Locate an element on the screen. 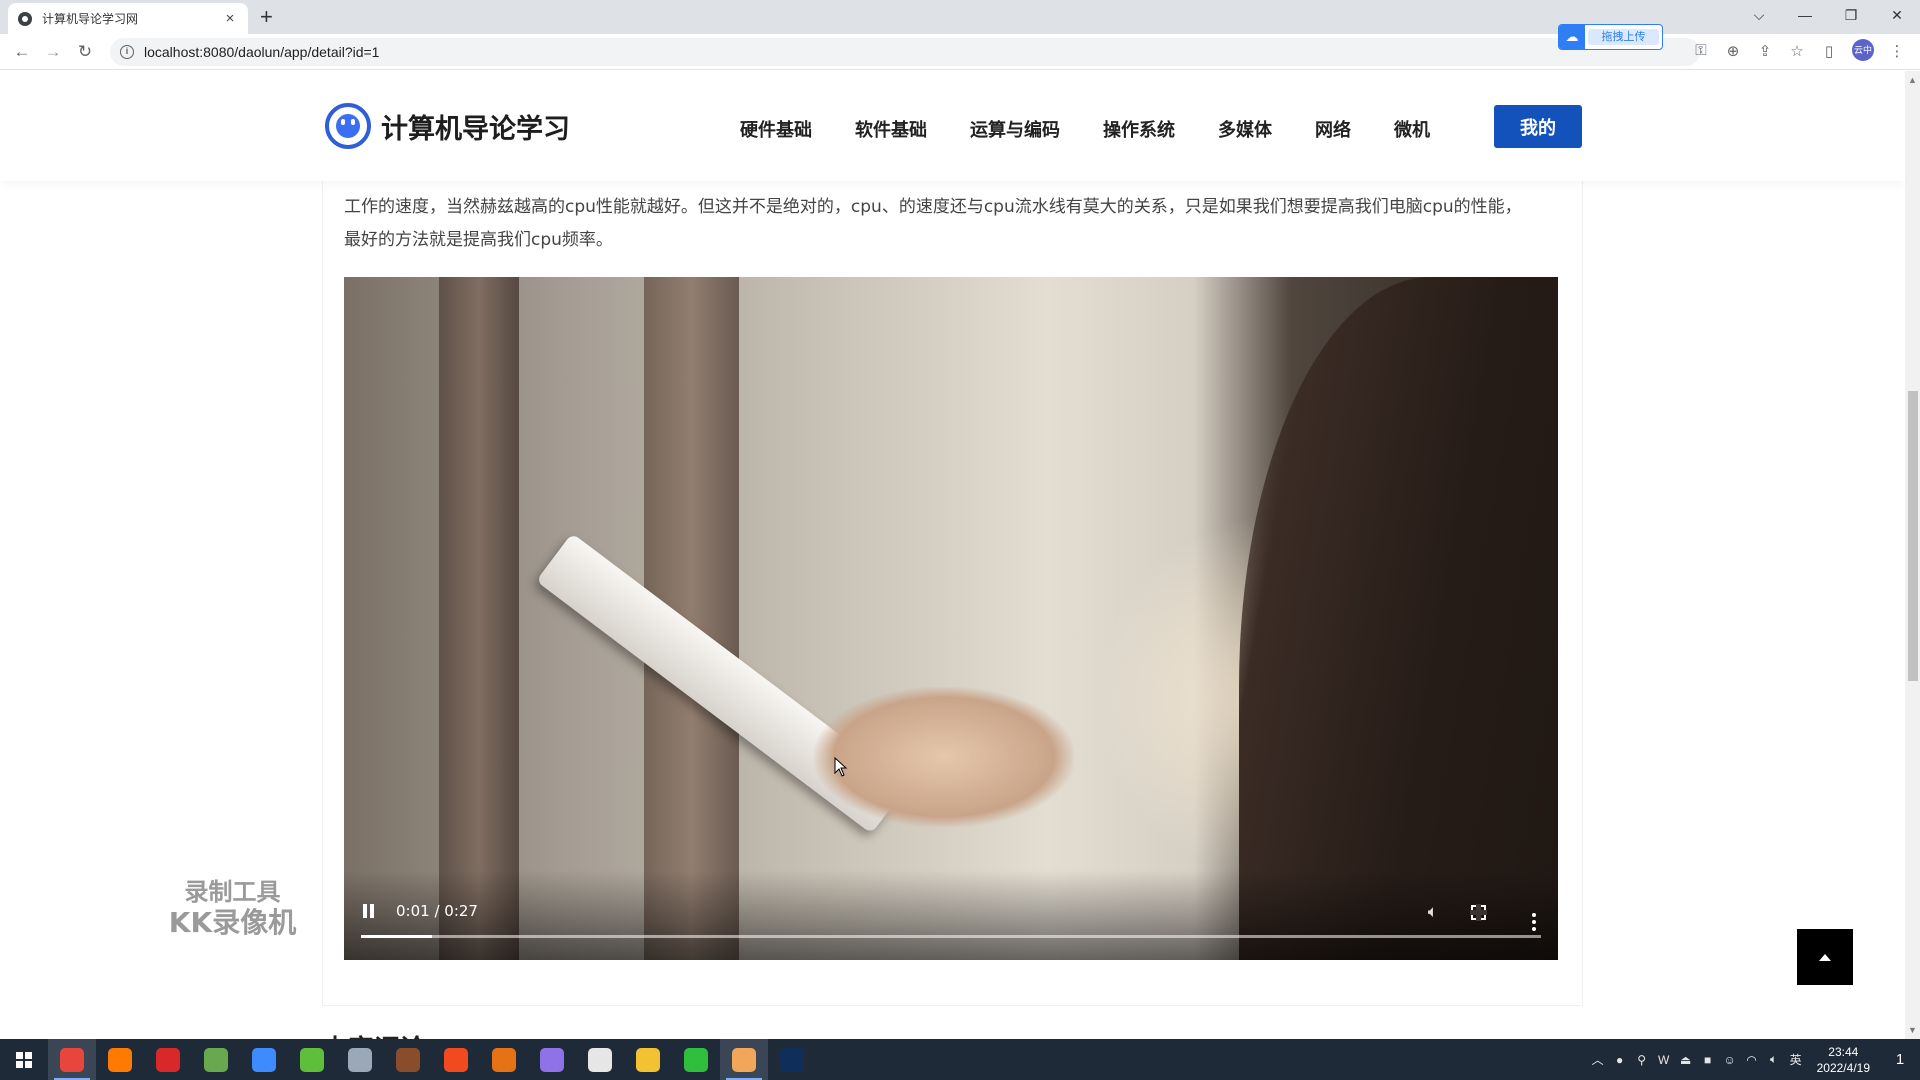  wechat-icon is located at coordinates (696, 1059).